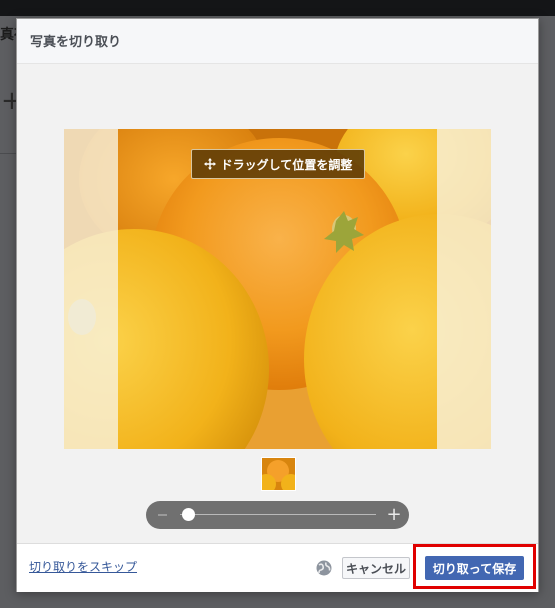 This screenshot has height=608, width=555. Describe the element at coordinates (76, 42) in the screenshot. I see `dialog-title: 写真を切り取り` at that location.